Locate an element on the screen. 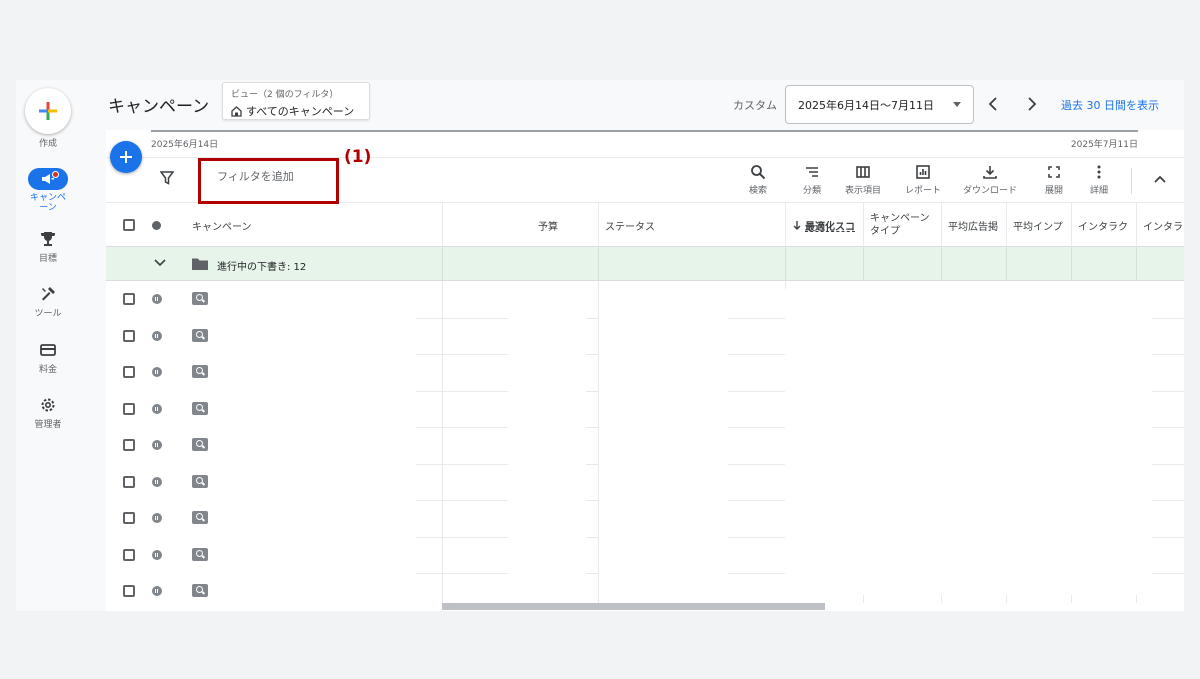 This screenshot has height=679, width=1200. add-campaign-button is located at coordinates (126, 157).